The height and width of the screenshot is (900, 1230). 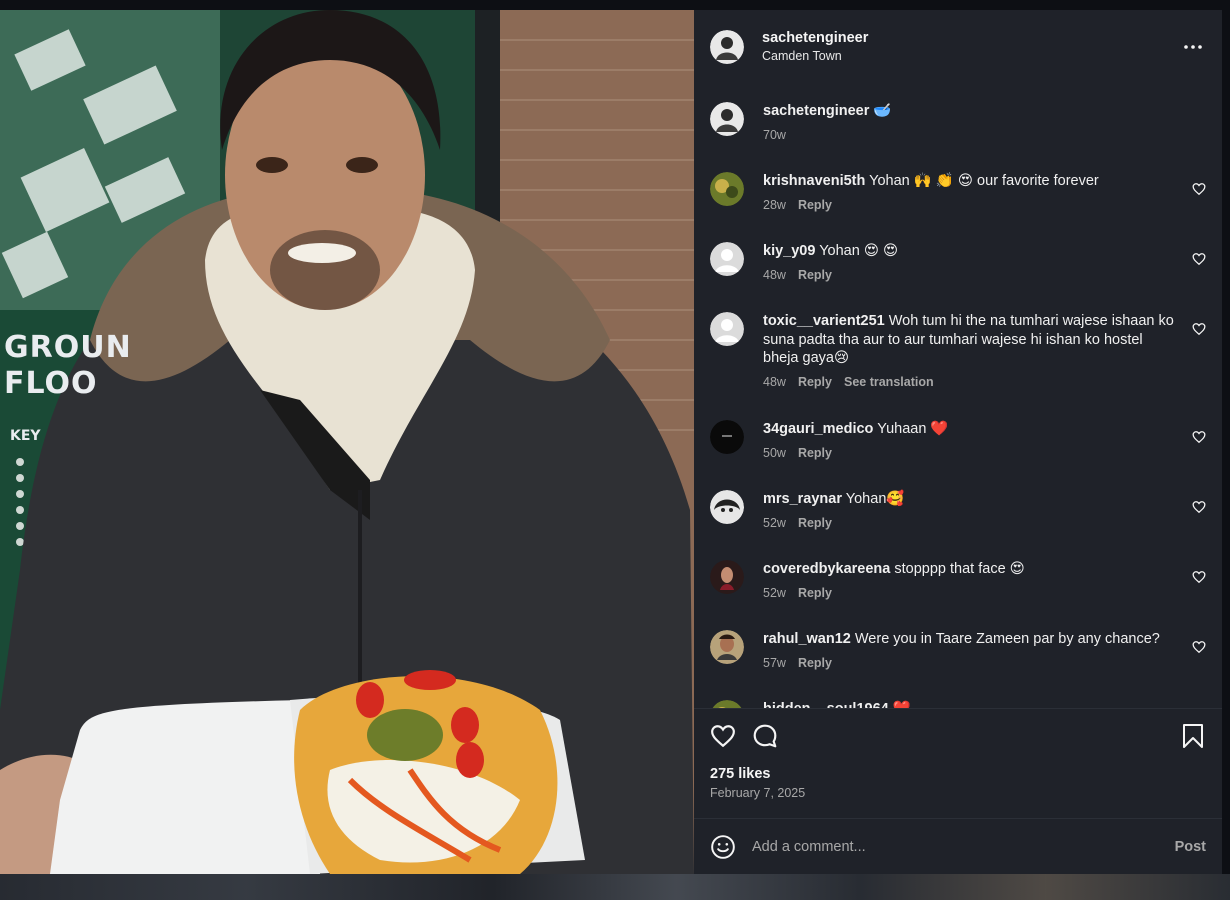 I want to click on comment-item: sachetengineer 🥣 70w, so click(x=958, y=122).